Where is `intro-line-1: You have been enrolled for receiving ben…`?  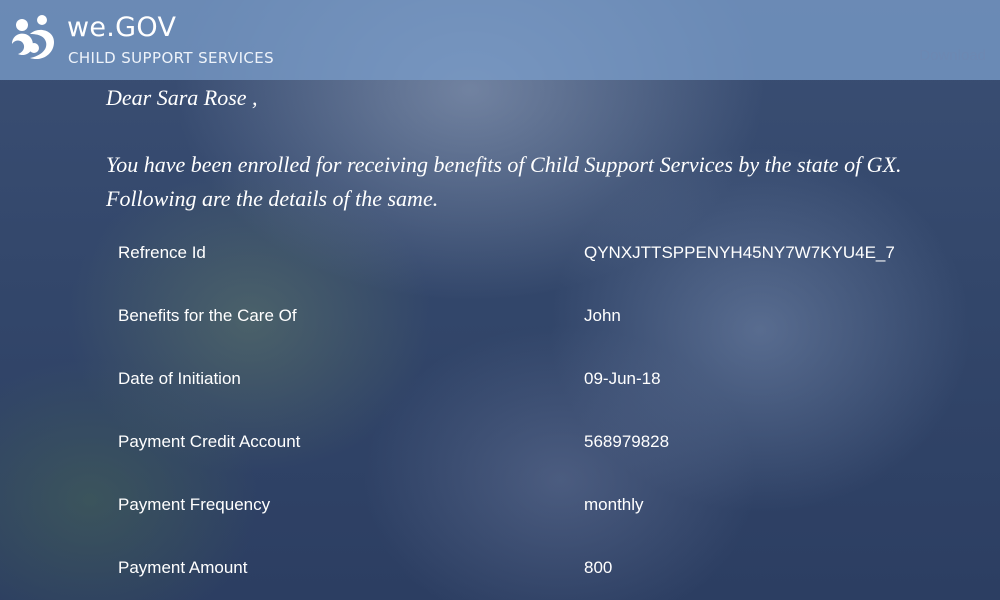 intro-line-1: You have been enrolled for receiving ben… is located at coordinates (504, 164).